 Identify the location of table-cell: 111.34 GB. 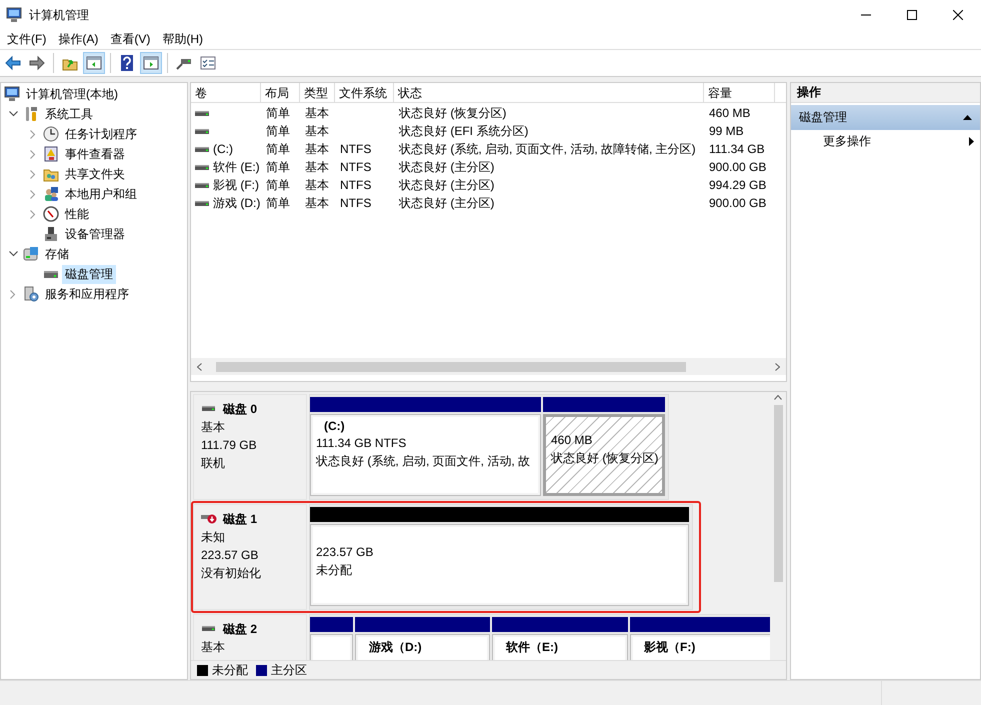
(737, 149).